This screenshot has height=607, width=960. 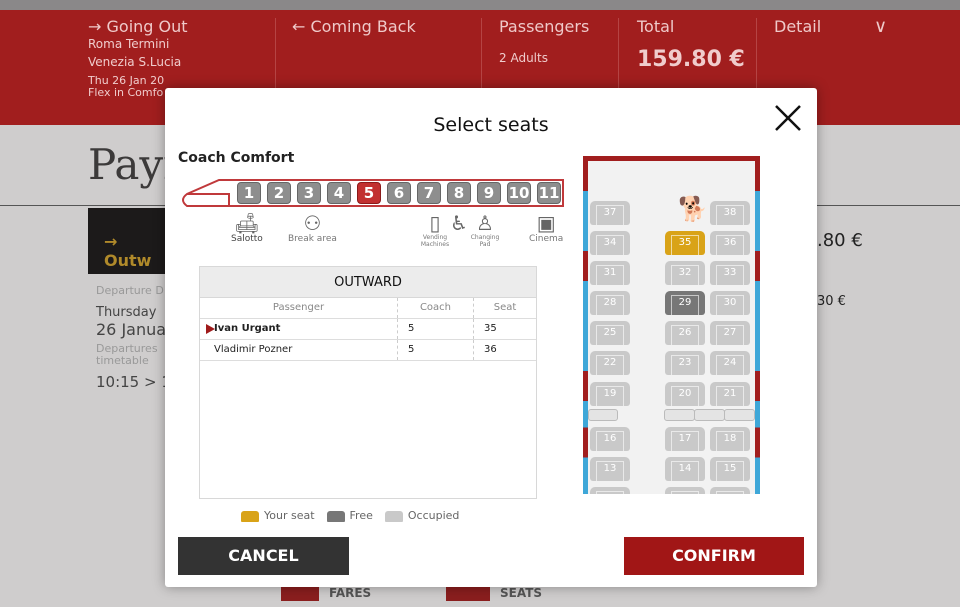 I want to click on outward-tab: → Outw, so click(x=128, y=241).